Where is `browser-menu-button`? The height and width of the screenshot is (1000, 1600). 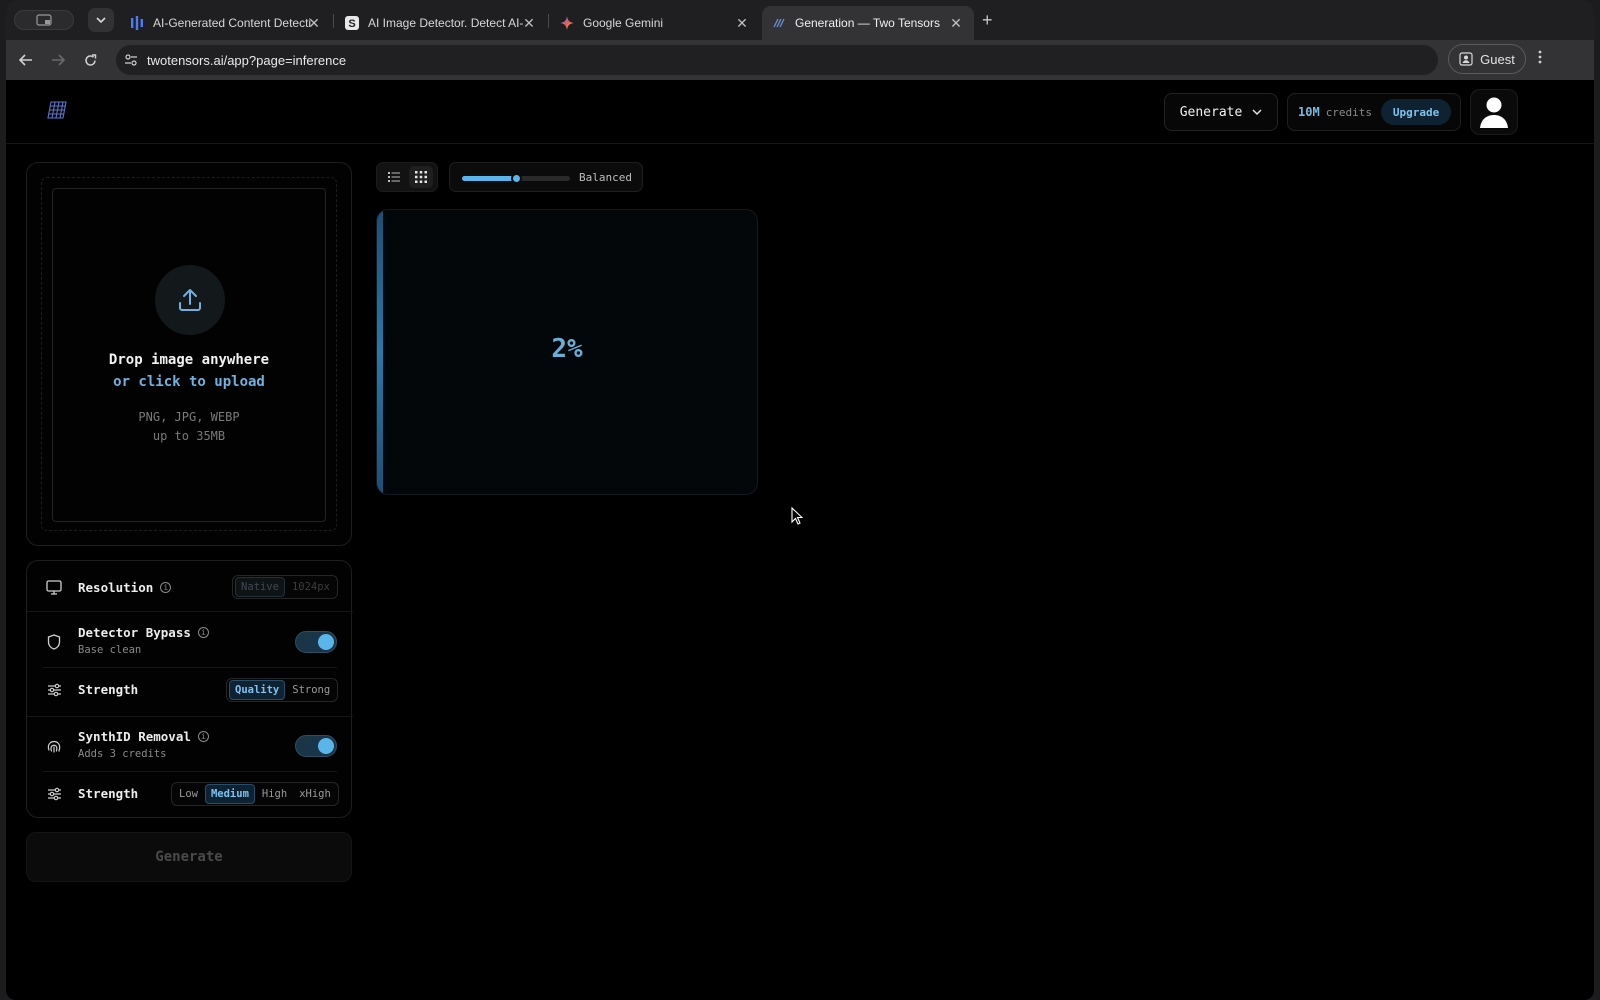
browser-menu-button is located at coordinates (1540, 59).